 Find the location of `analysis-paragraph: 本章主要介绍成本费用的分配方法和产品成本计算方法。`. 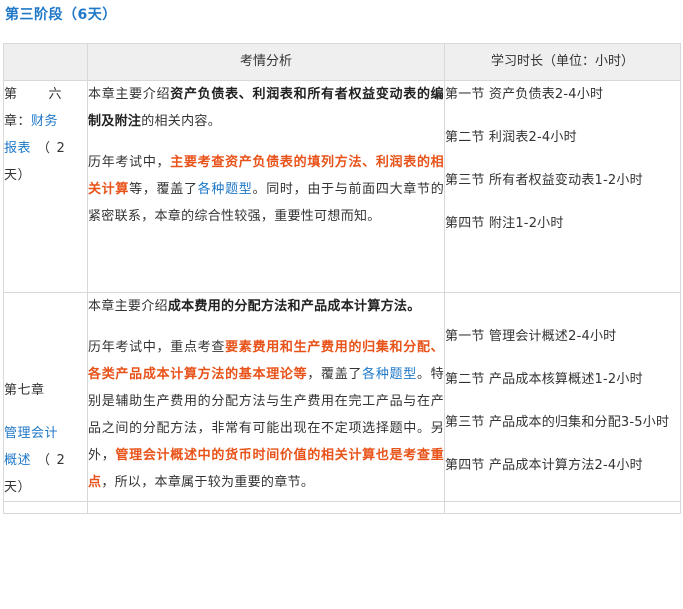

analysis-paragraph: 本章主要介绍成本费用的分配方法和产品成本计算方法。 is located at coordinates (266, 306).